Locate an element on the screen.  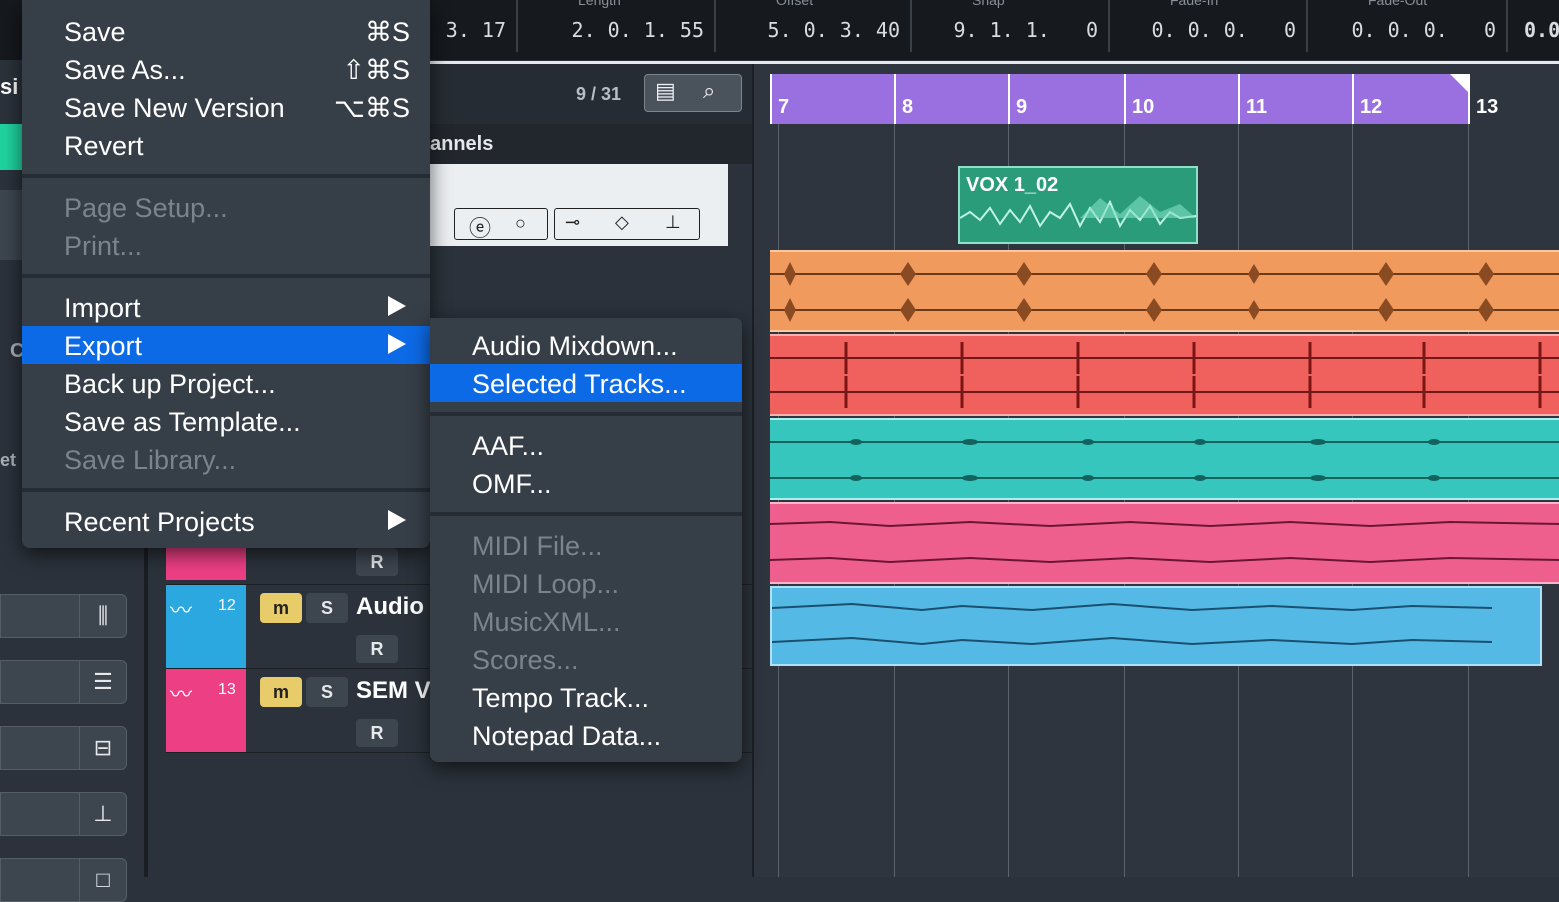
audio-event-red is located at coordinates (1164, 375).